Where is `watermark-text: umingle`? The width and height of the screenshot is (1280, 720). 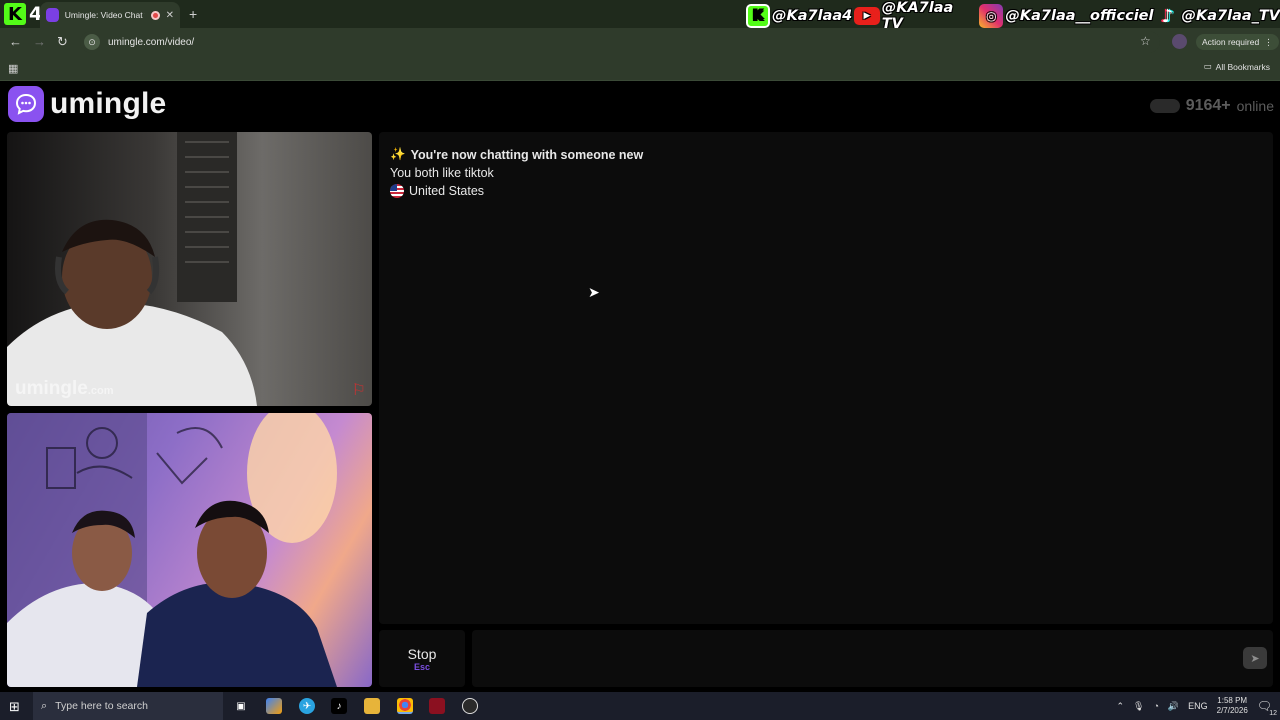
watermark-text: umingle is located at coordinates (51, 388).